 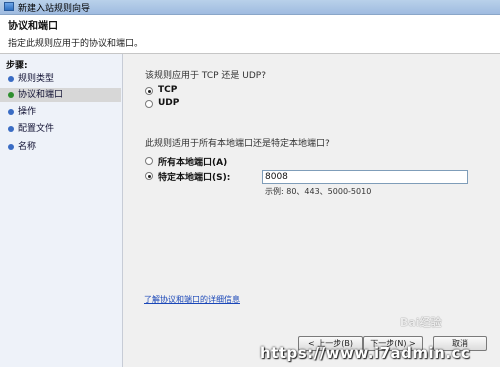 I want to click on specific-ports-radio, so click(x=149, y=176).